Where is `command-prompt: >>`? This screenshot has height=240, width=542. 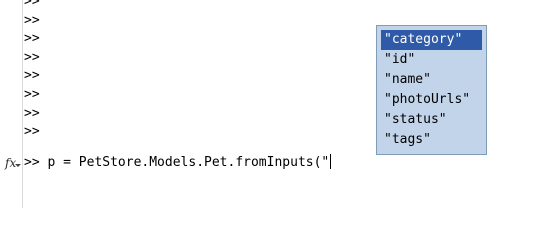
command-prompt: >> is located at coordinates (32, 162).